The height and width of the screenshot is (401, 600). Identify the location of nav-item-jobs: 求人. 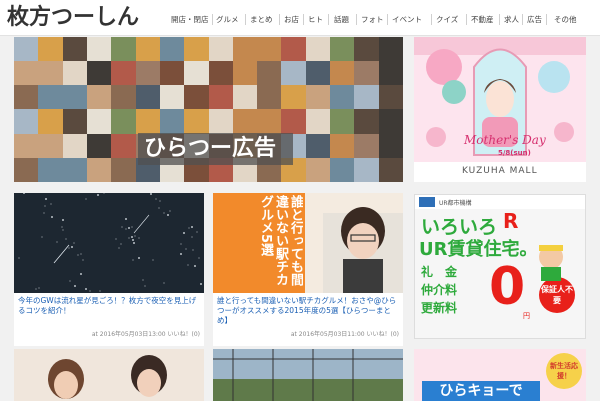
(511, 20).